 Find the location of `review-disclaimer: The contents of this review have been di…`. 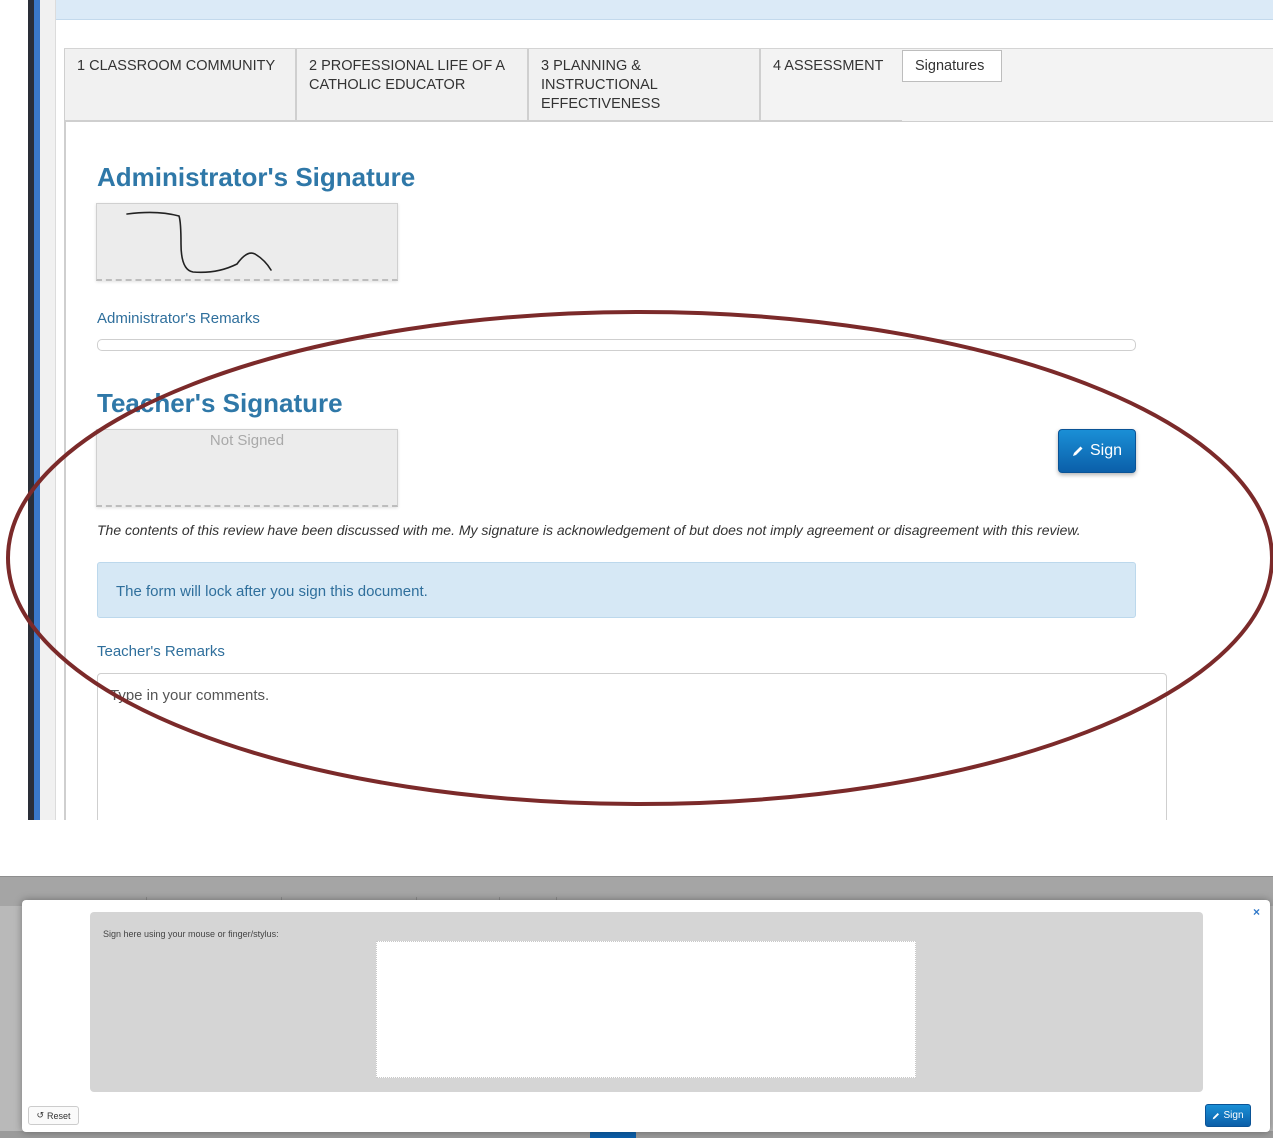

review-disclaimer: The contents of this review have been di… is located at coordinates (589, 530).